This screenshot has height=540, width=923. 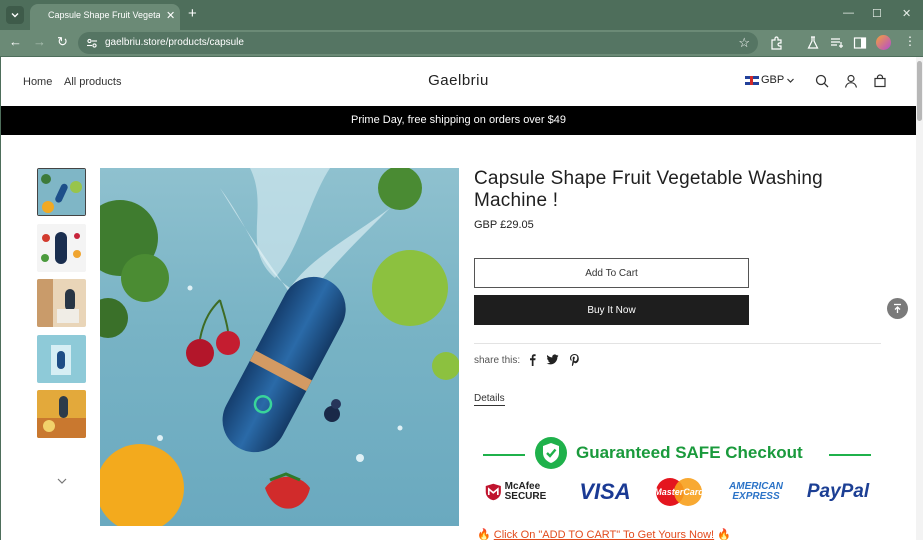 I want to click on amex-logo: AMERICAN EXPRESS, so click(x=756, y=491).